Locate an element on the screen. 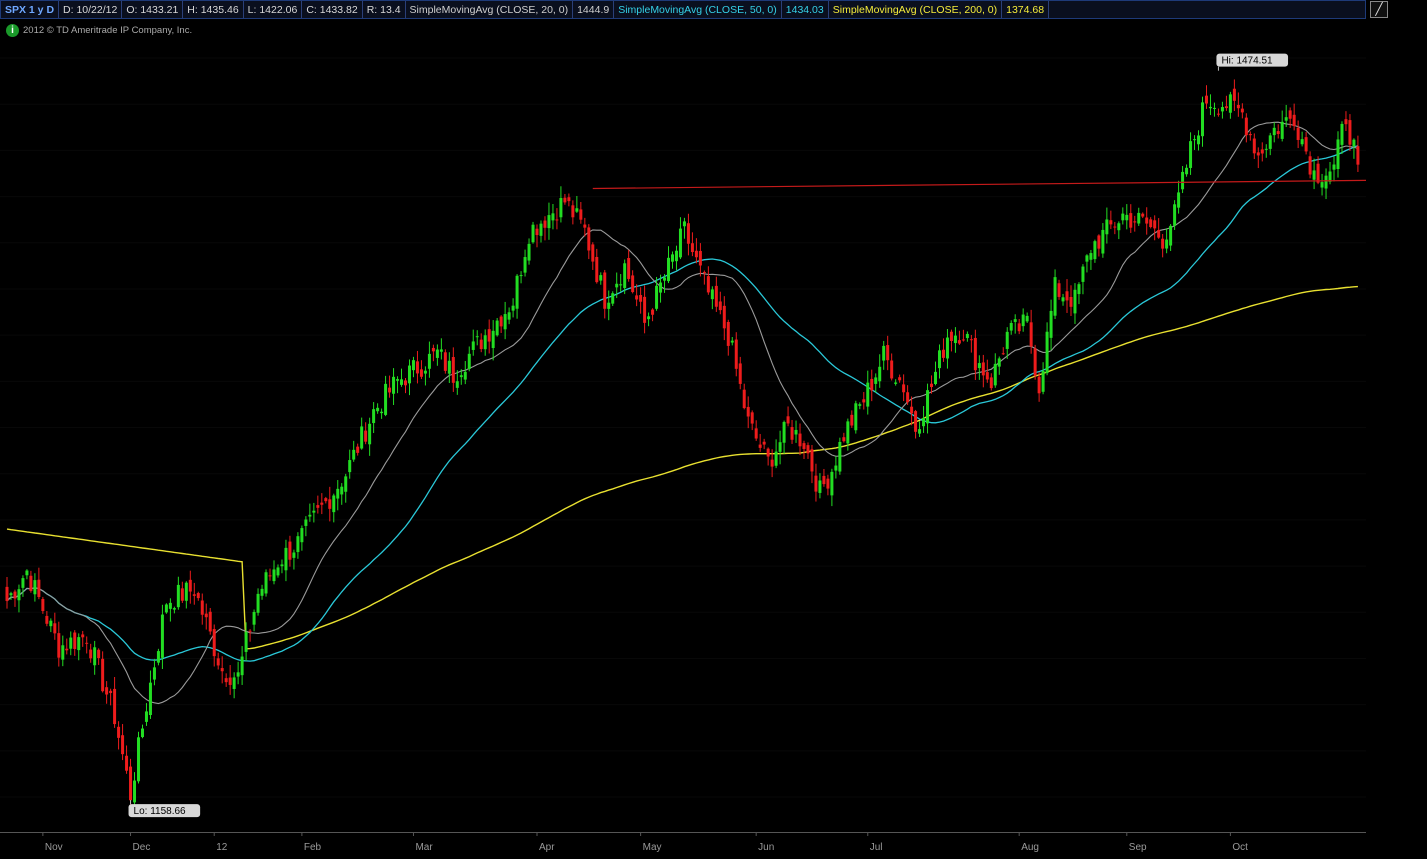  sma200-label: SimpleMovingAvg (CLOSE, 200, 0) is located at coordinates (916, 9).